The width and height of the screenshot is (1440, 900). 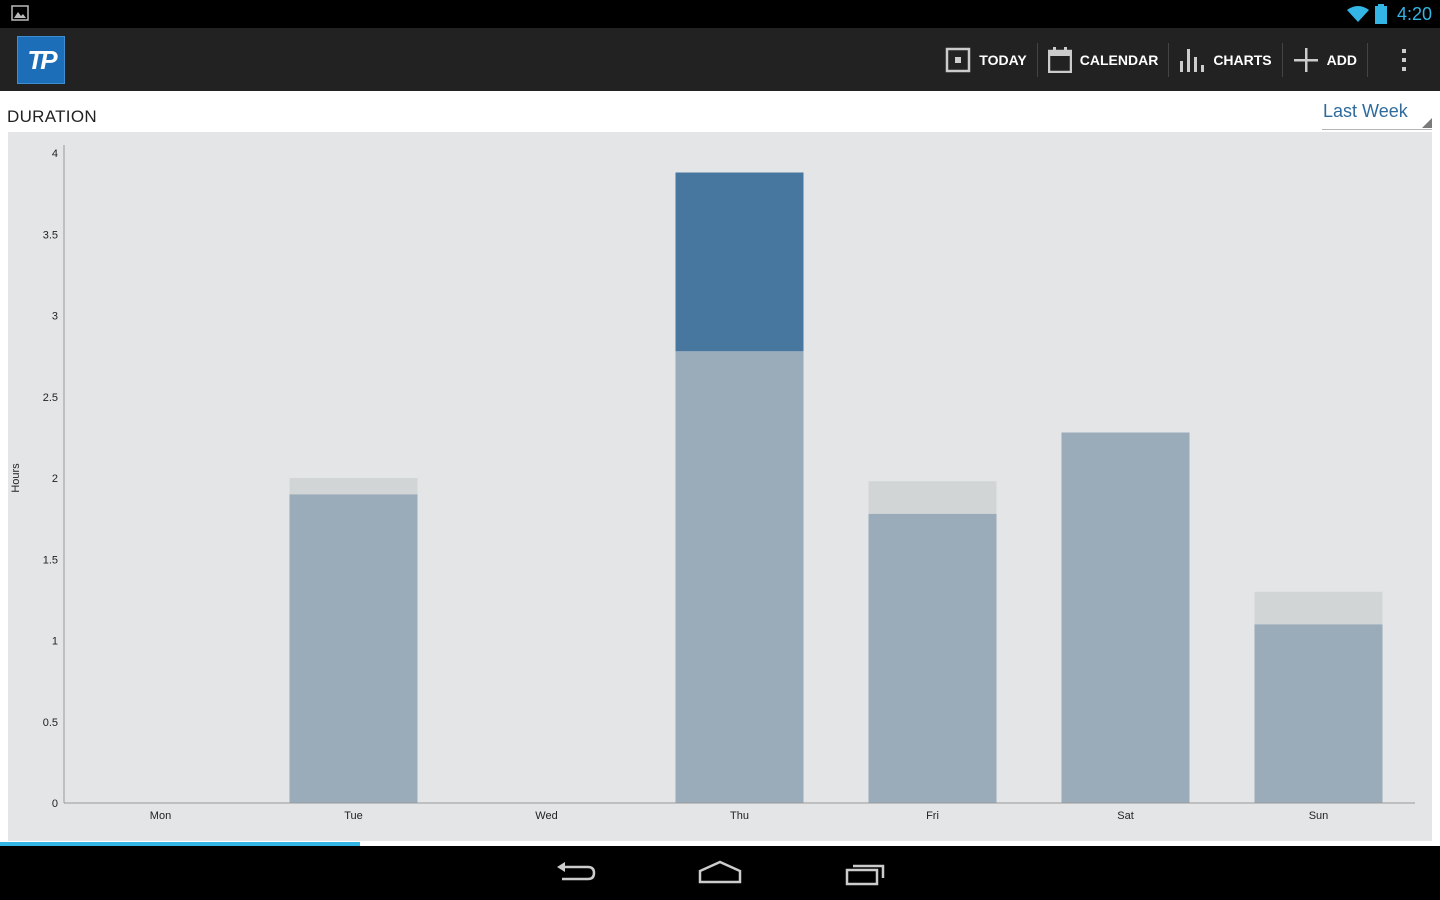 I want to click on wifi-icon, so click(x=1357, y=14).